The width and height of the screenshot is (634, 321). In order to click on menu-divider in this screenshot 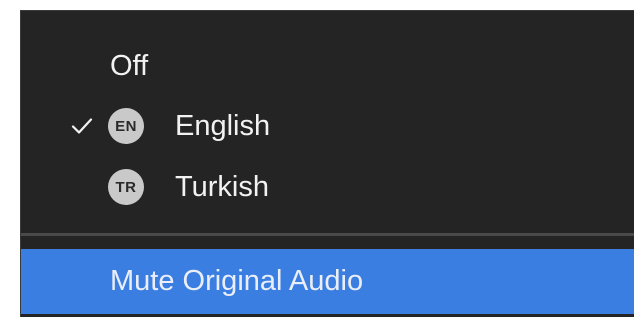, I will do `click(327, 234)`.